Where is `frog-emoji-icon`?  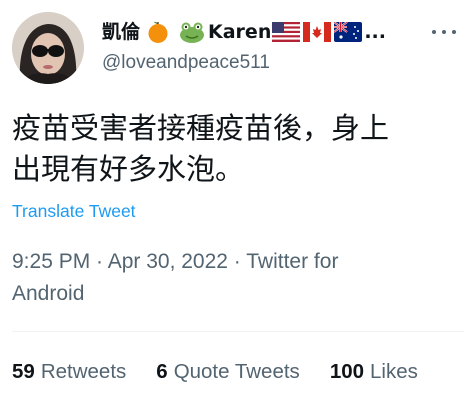
frog-emoji-icon is located at coordinates (192, 32).